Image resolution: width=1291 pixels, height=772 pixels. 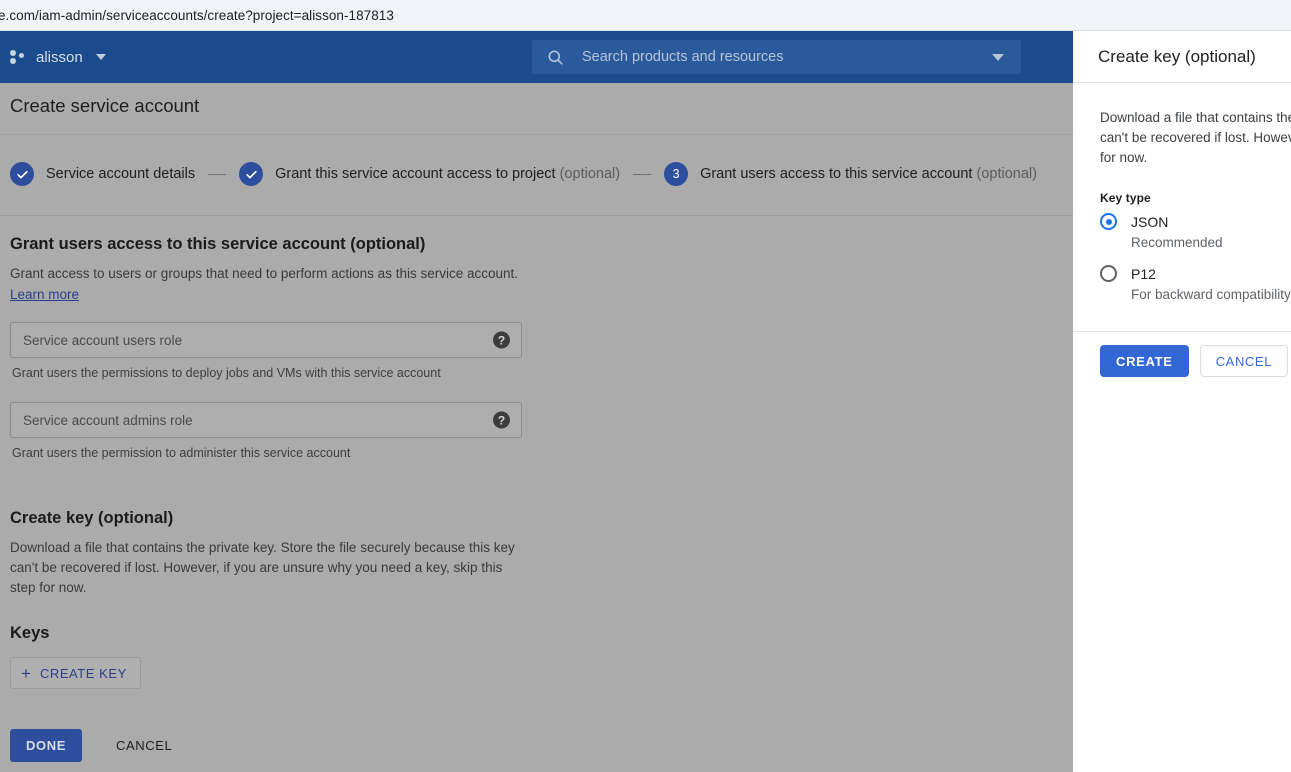 I want to click on page-title: Create service account, so click(x=105, y=105).